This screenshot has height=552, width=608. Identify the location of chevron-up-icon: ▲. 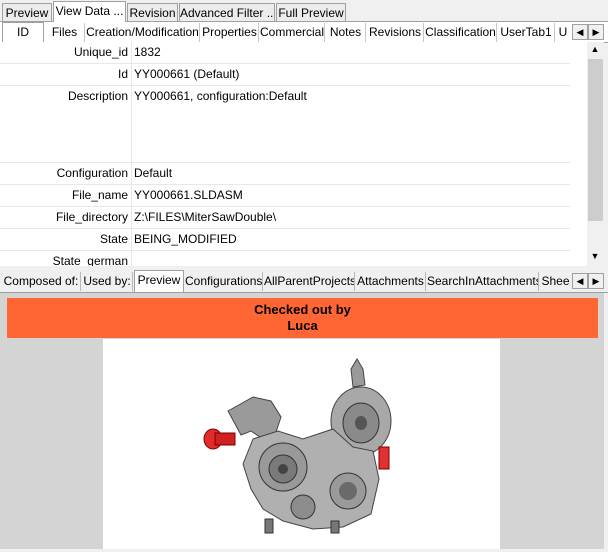
(595, 50).